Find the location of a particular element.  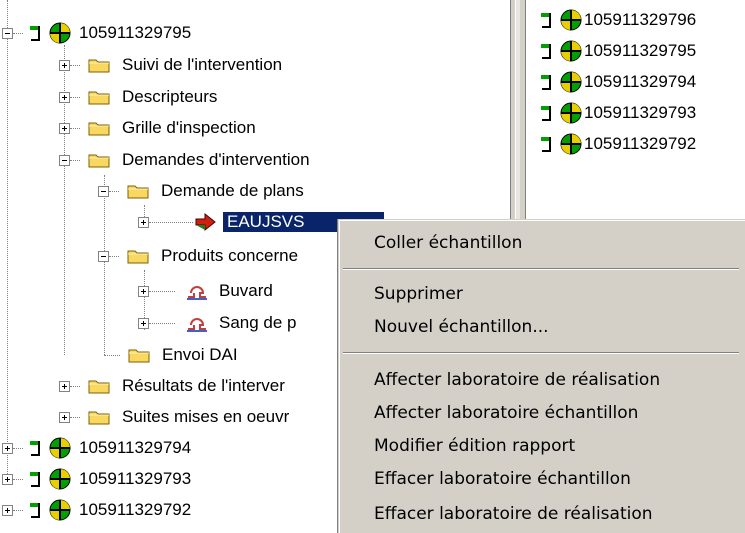

tree-node-sibling: 105911329792 is located at coordinates (97, 510).